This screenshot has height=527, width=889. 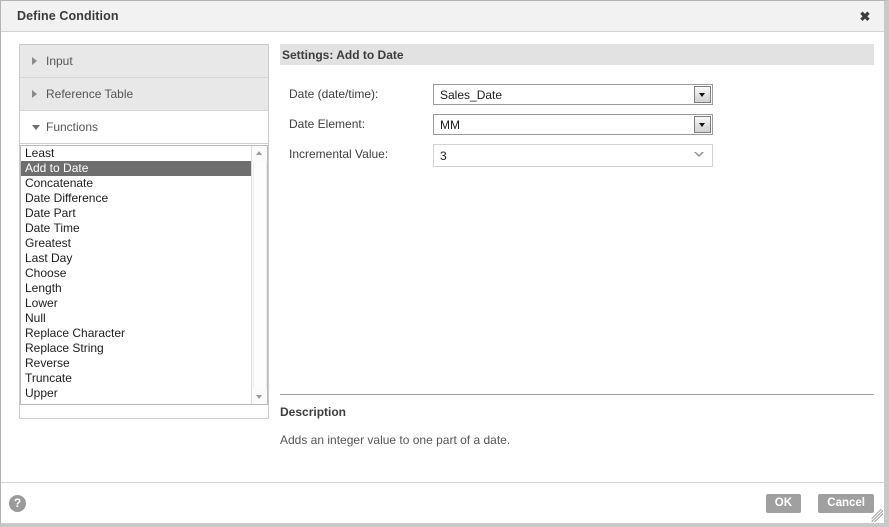 I want to click on list-item: Truncate, so click(x=136, y=378).